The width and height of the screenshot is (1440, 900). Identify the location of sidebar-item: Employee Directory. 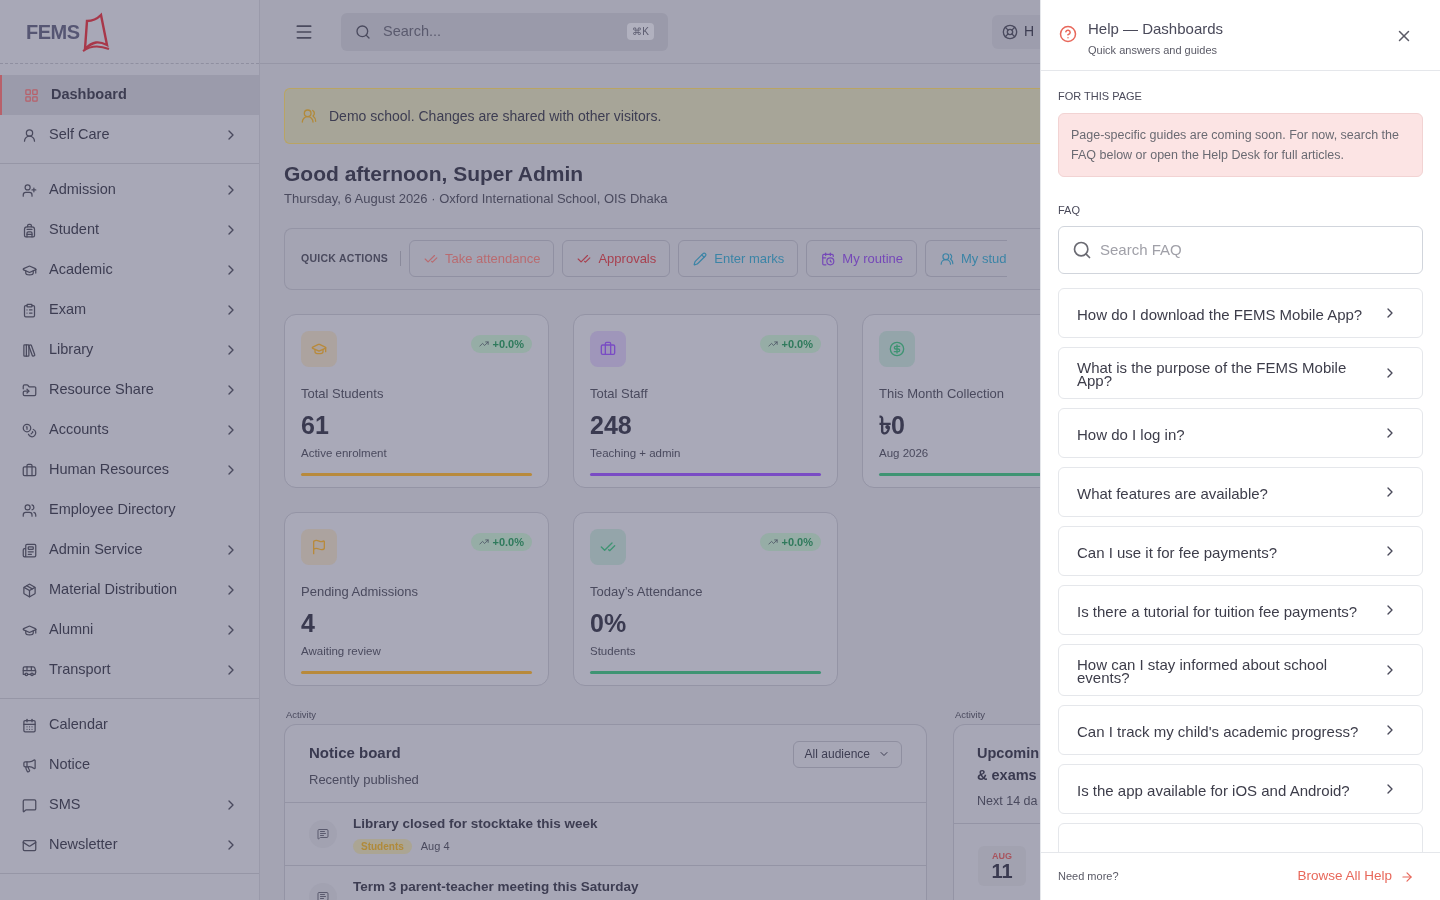
(129, 510).